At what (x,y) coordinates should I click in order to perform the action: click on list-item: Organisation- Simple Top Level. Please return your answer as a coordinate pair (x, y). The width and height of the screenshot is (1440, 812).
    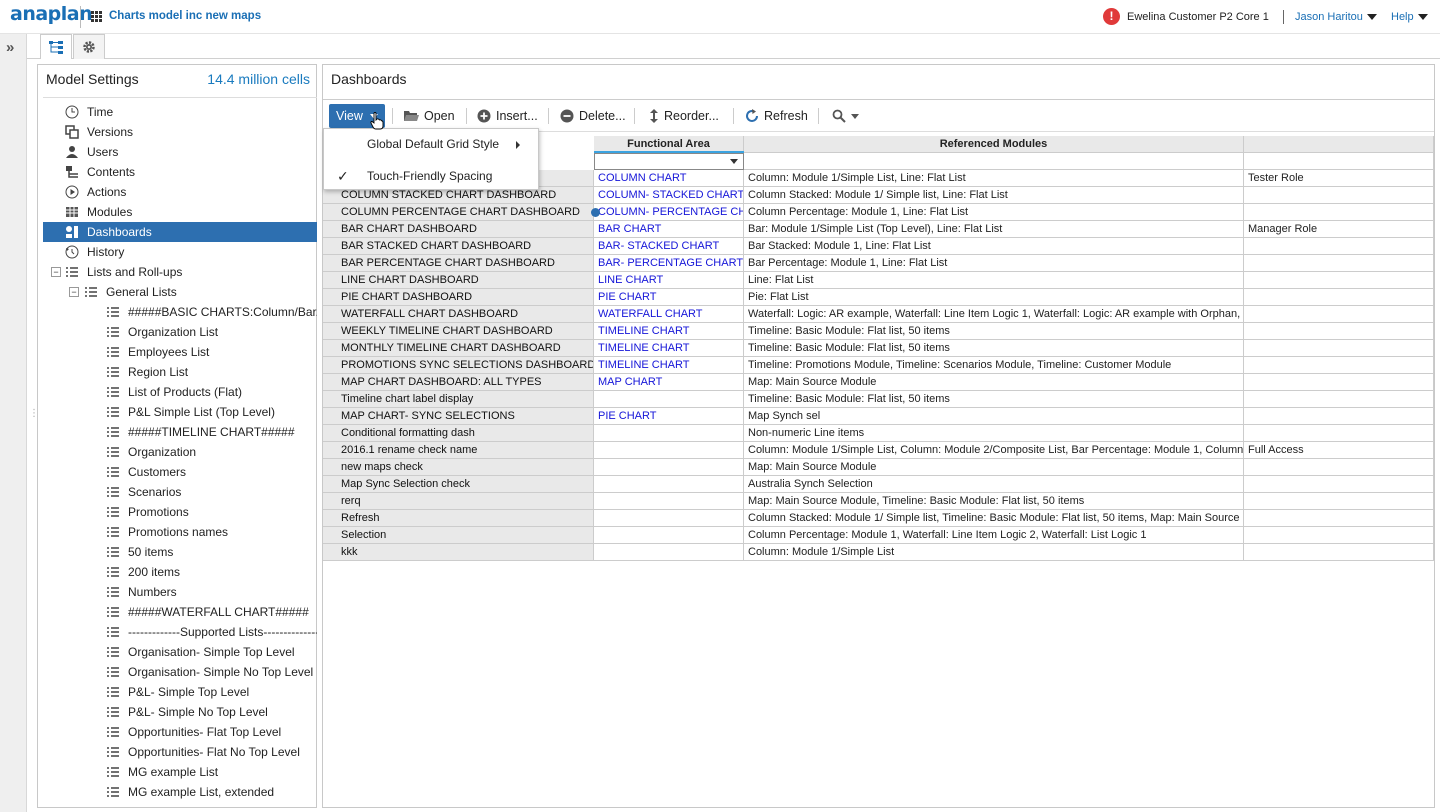
    Looking at the image, I should click on (200, 652).